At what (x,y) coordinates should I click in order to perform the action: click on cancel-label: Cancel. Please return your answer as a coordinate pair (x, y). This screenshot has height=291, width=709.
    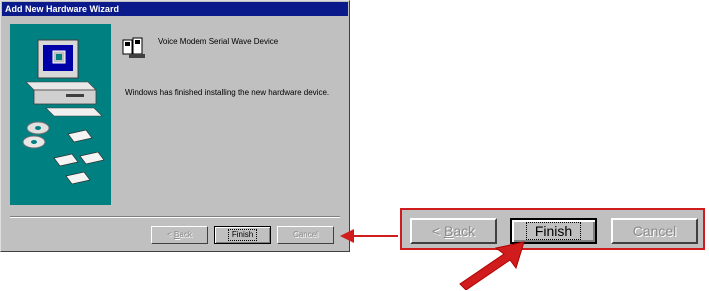
    Looking at the image, I should click on (305, 234).